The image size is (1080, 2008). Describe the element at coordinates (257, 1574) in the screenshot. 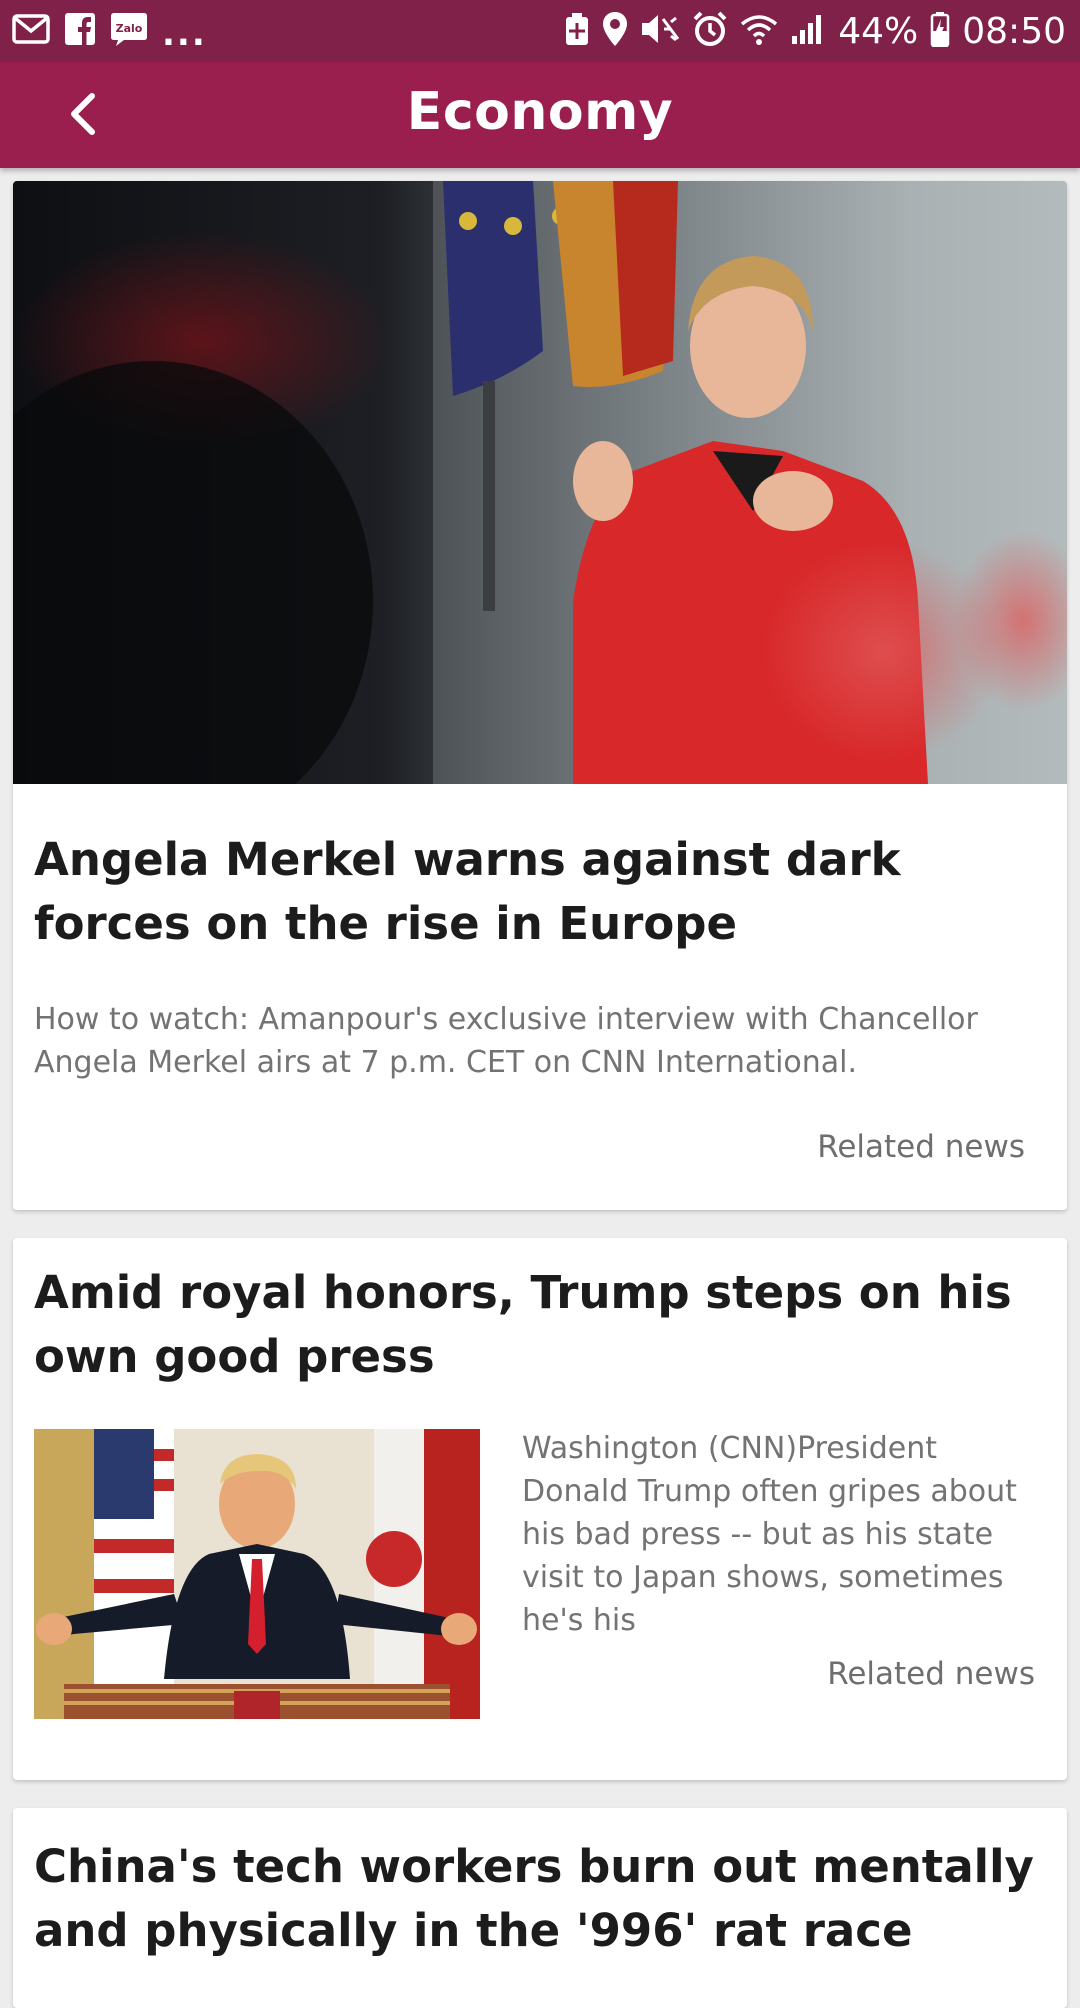

I see `article-thumbnail` at that location.